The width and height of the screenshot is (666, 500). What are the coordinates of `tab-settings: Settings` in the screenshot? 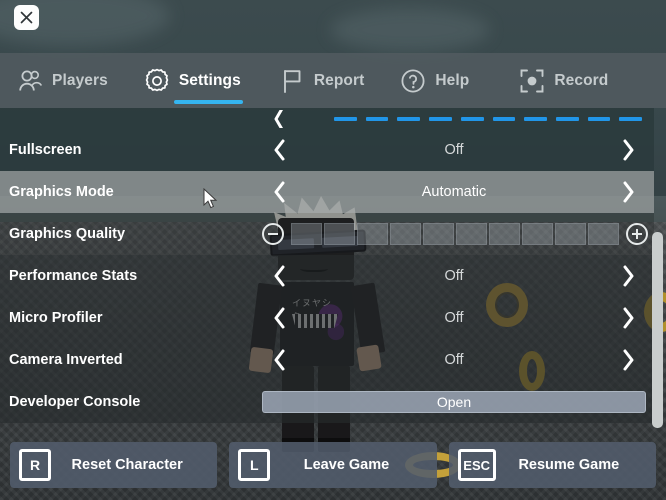 It's located at (192, 80).